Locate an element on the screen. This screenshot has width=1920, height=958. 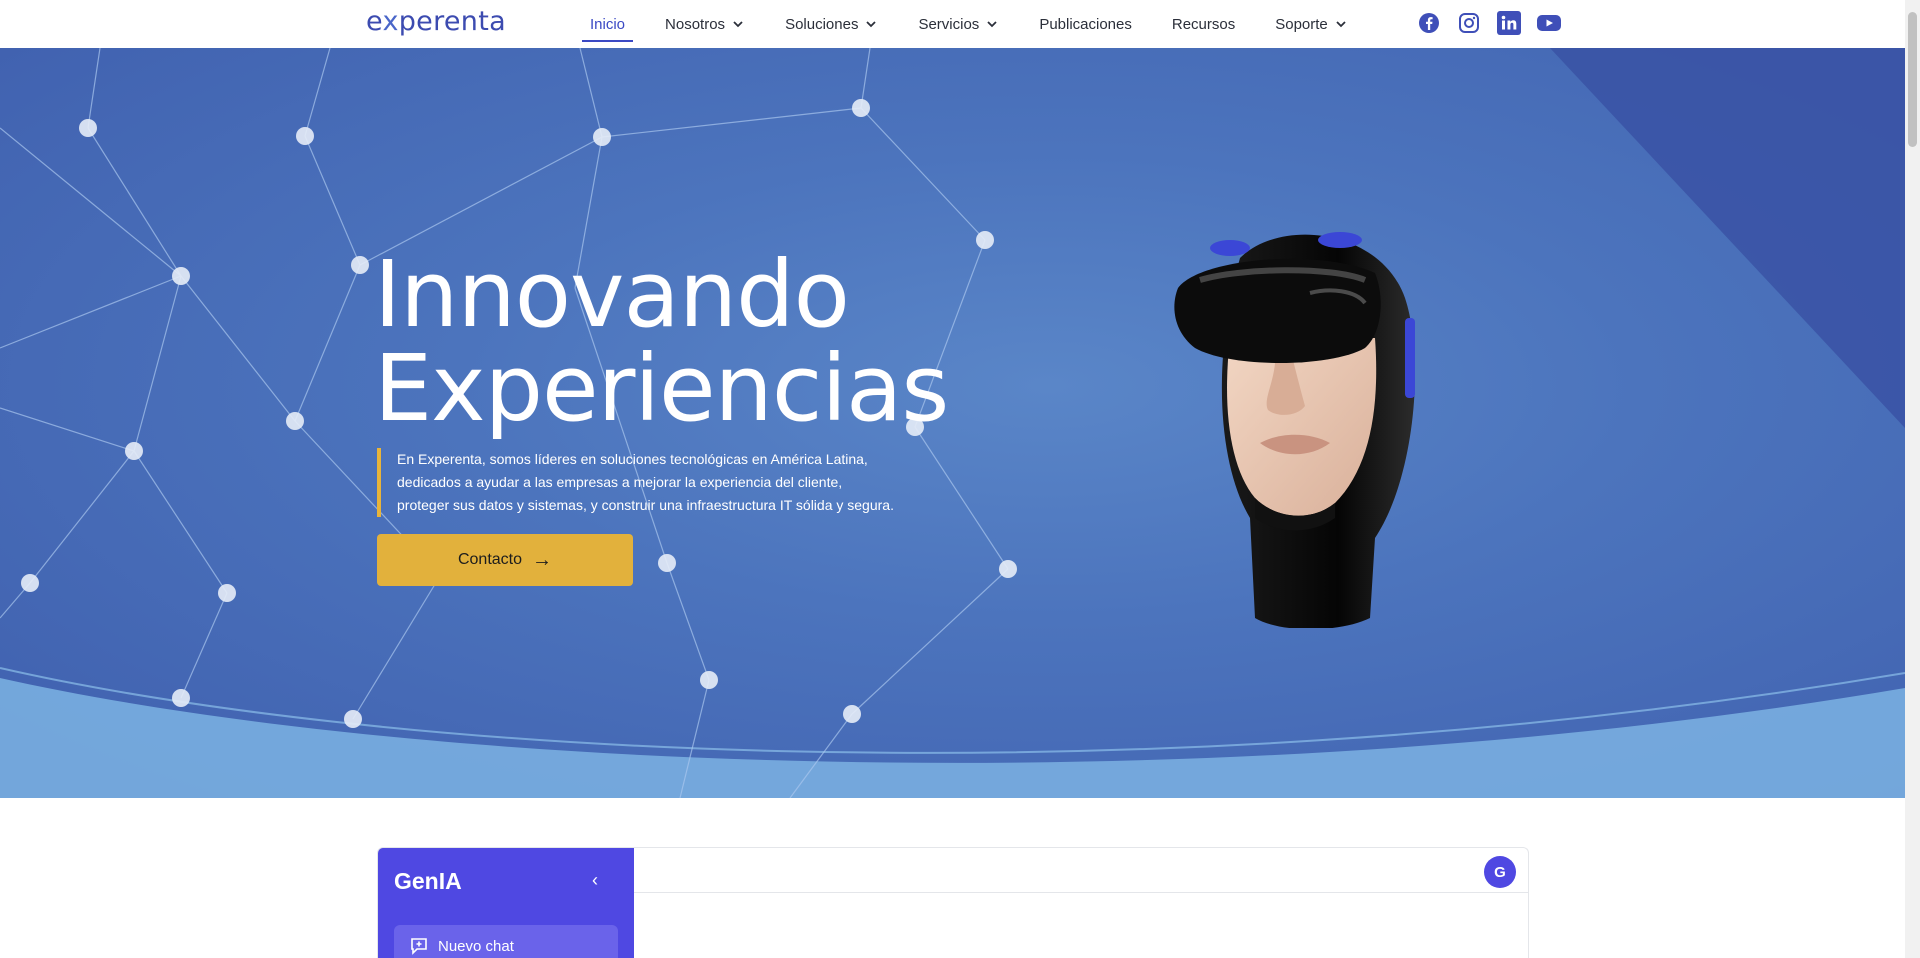
instagram-icon is located at coordinates (1469, 23).